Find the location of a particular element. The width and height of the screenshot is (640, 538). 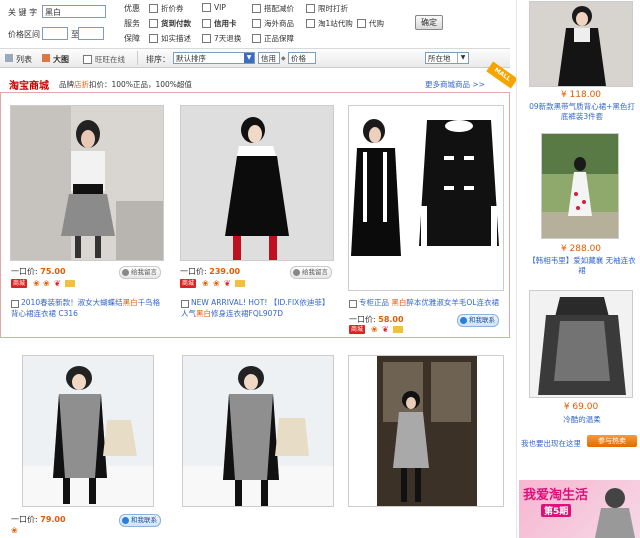

title-part-b: 醉本优雅淑女羊毛OL连衣裙 is located at coordinates (452, 302).